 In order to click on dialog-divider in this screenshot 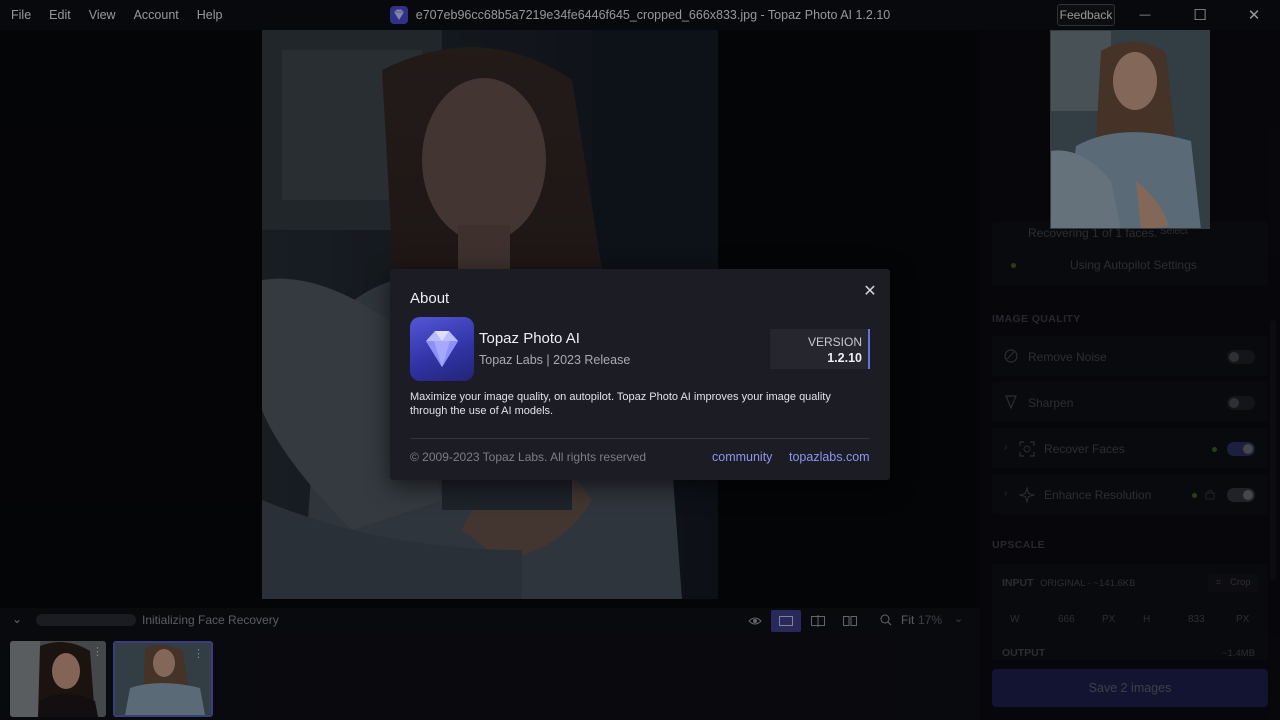, I will do `click(640, 438)`.